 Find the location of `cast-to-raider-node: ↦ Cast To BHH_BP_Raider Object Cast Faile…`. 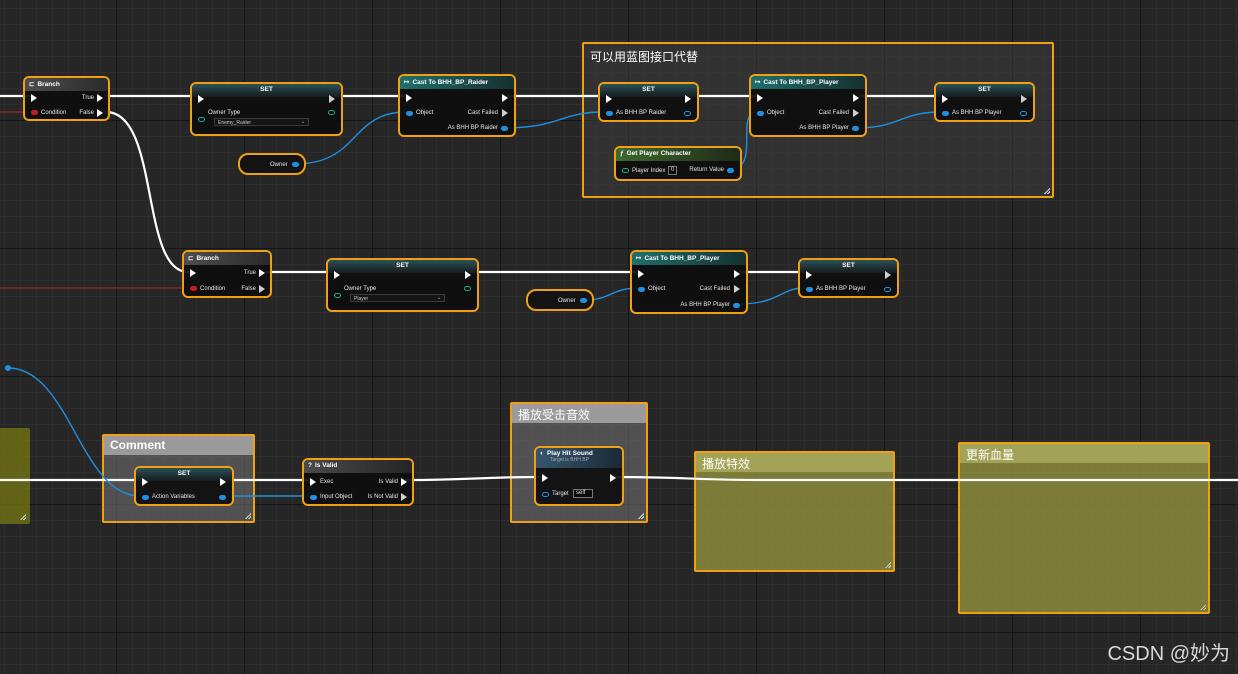

cast-to-raider-node: ↦ Cast To BHH_BP_Raider Object Cast Faile… is located at coordinates (457, 105).